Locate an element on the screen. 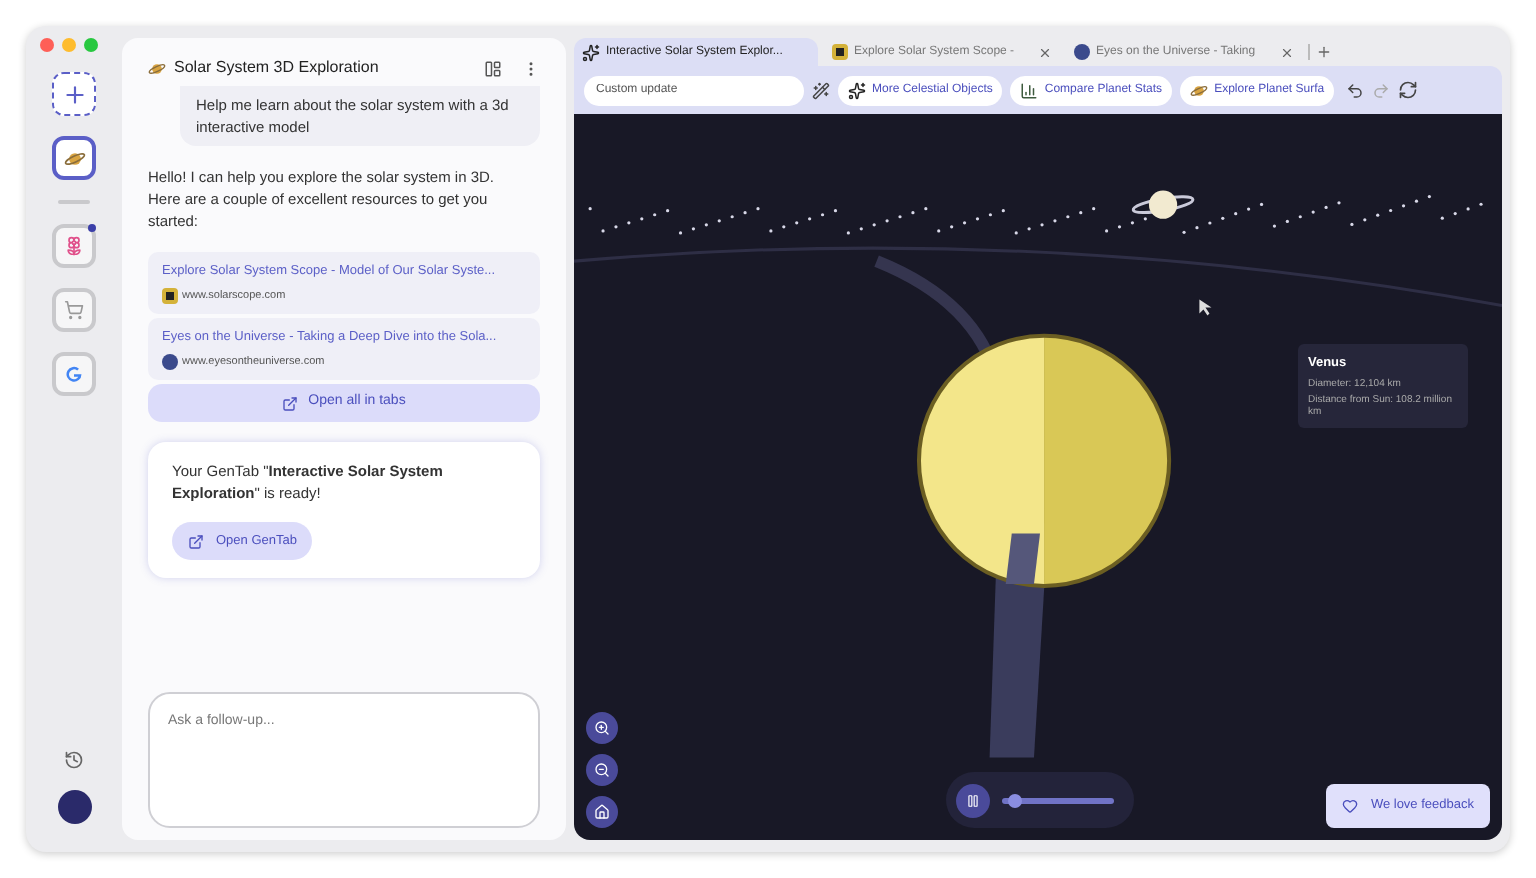 The width and height of the screenshot is (1536, 878). history-icon is located at coordinates (74, 760).